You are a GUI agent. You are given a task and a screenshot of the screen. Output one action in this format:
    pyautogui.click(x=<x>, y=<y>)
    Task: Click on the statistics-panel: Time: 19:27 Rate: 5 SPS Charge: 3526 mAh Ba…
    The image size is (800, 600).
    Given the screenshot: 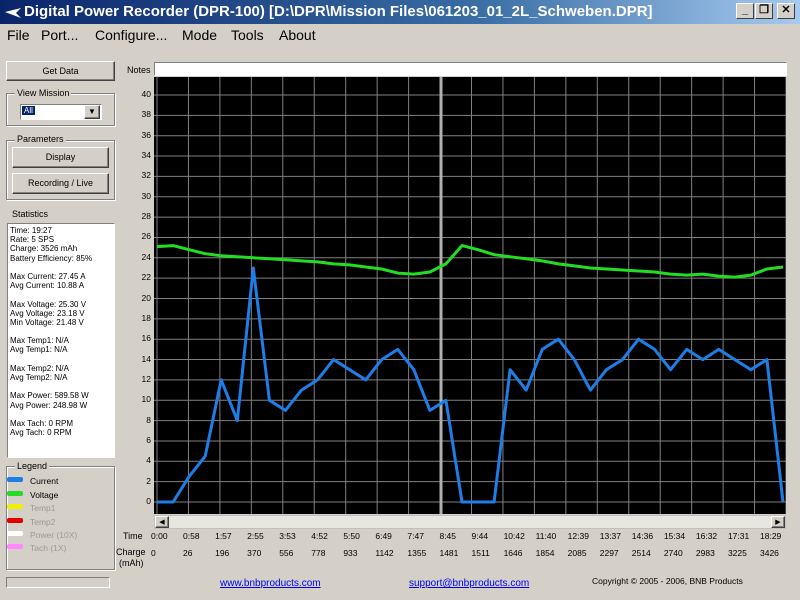 What is the action you would take?
    pyautogui.click(x=61, y=340)
    